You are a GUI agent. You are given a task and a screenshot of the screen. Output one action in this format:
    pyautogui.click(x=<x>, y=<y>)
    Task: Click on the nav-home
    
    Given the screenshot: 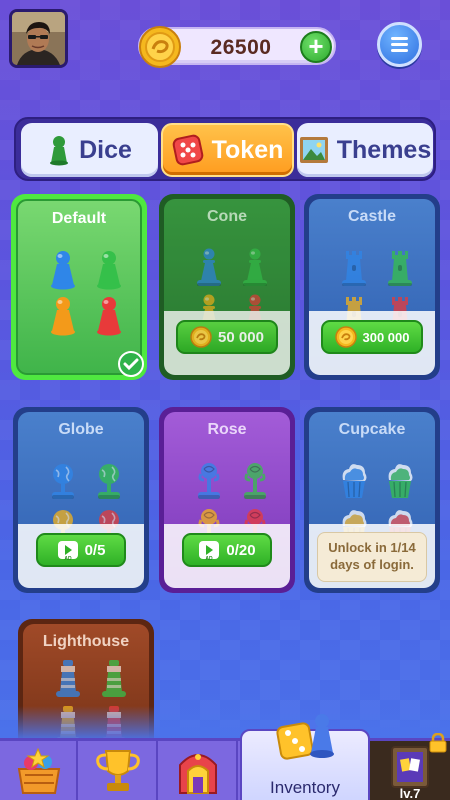 What is the action you would take?
    pyautogui.click(x=198, y=770)
    